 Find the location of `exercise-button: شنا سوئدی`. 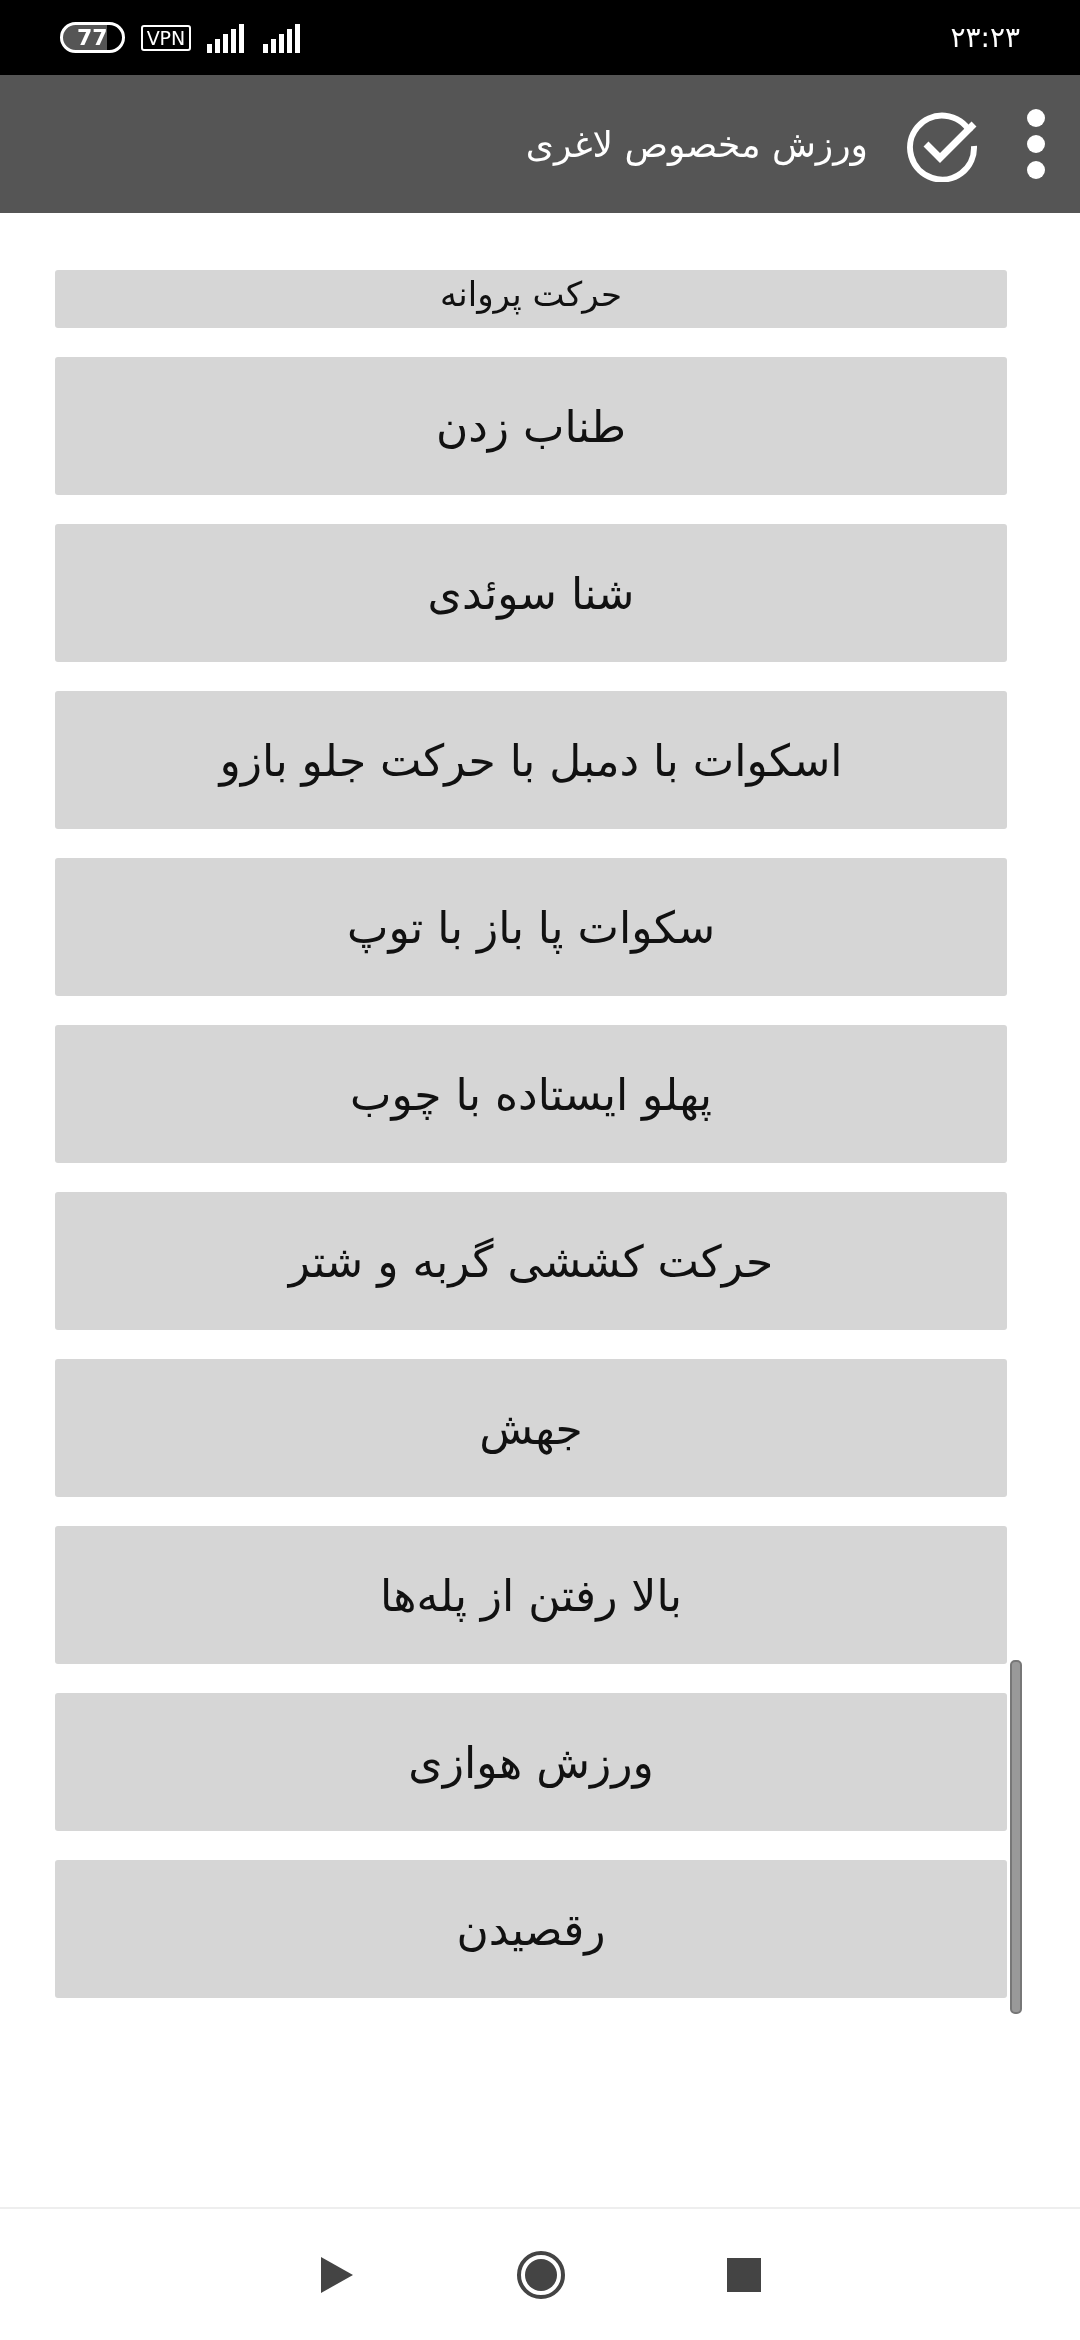

exercise-button: شنا سوئدی is located at coordinates (531, 593).